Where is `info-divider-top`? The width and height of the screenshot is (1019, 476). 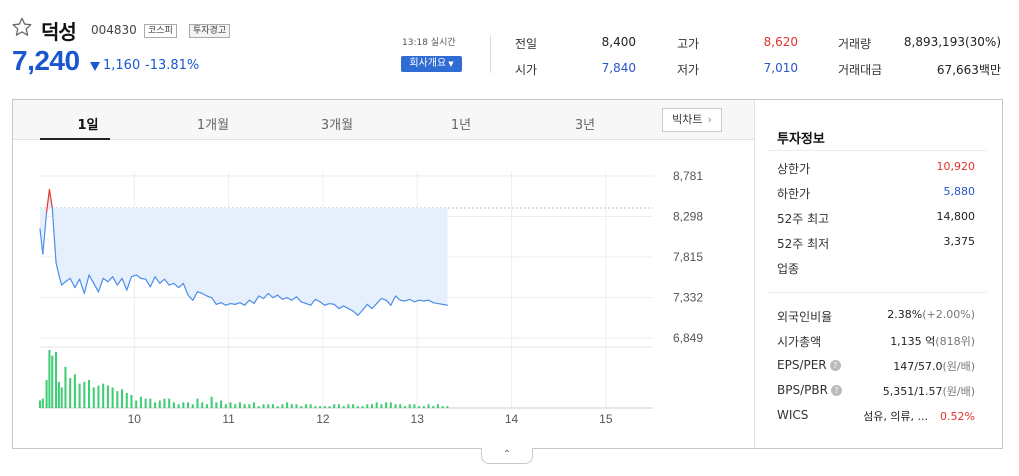
info-divider-top is located at coordinates (877, 150).